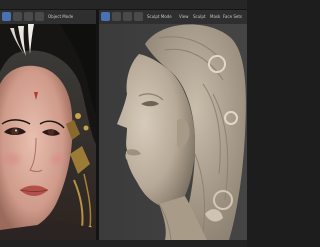  I want to click on smooth-brush-icon, so click(127, 16).